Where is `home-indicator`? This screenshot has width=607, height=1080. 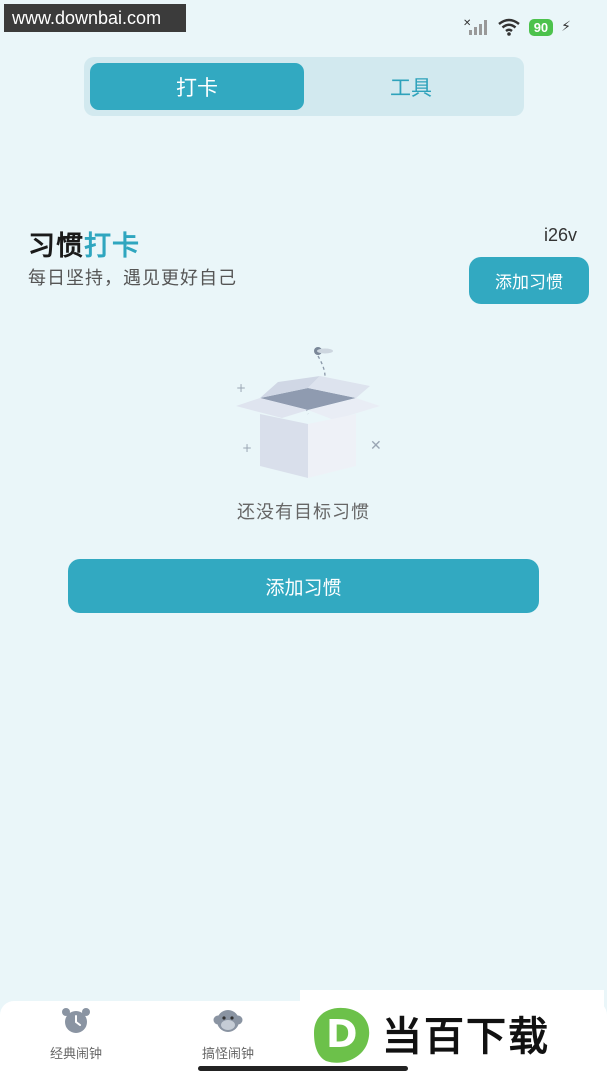 home-indicator is located at coordinates (303, 1068).